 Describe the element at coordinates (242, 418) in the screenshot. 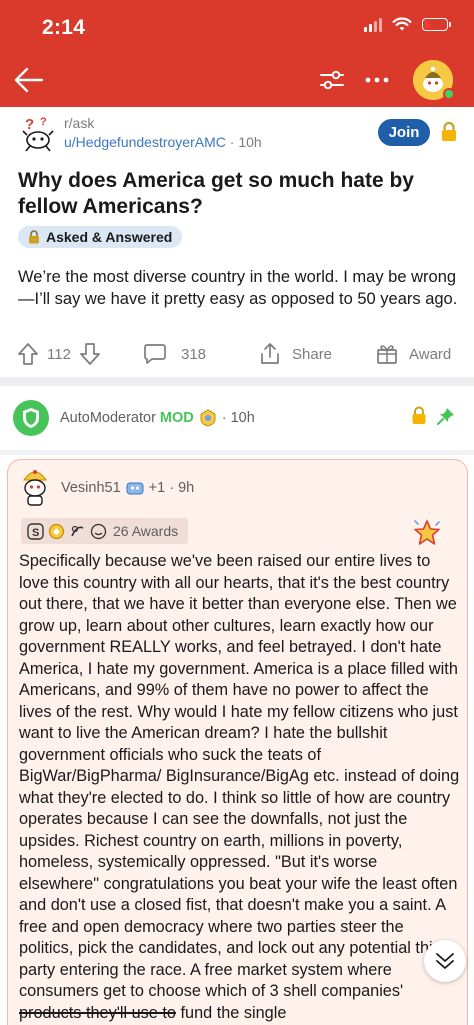

I see `automod-age: 10h` at that location.